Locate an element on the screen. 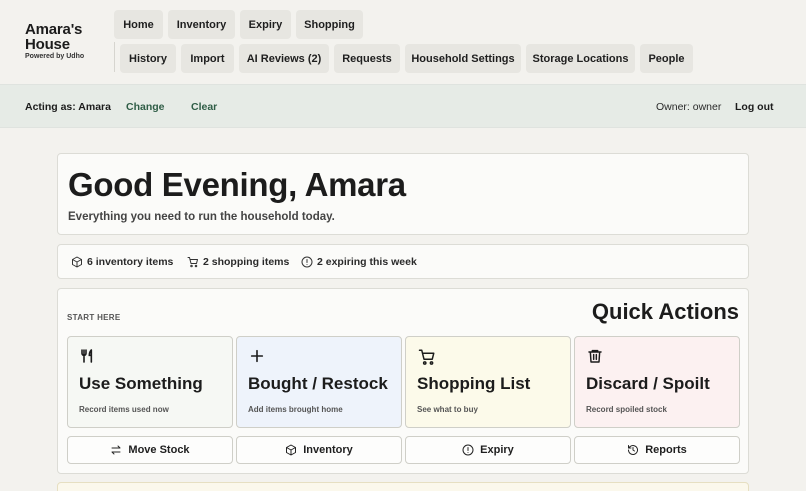 Image resolution: width=806 pixels, height=491 pixels. nav-import: Import is located at coordinates (207, 58).